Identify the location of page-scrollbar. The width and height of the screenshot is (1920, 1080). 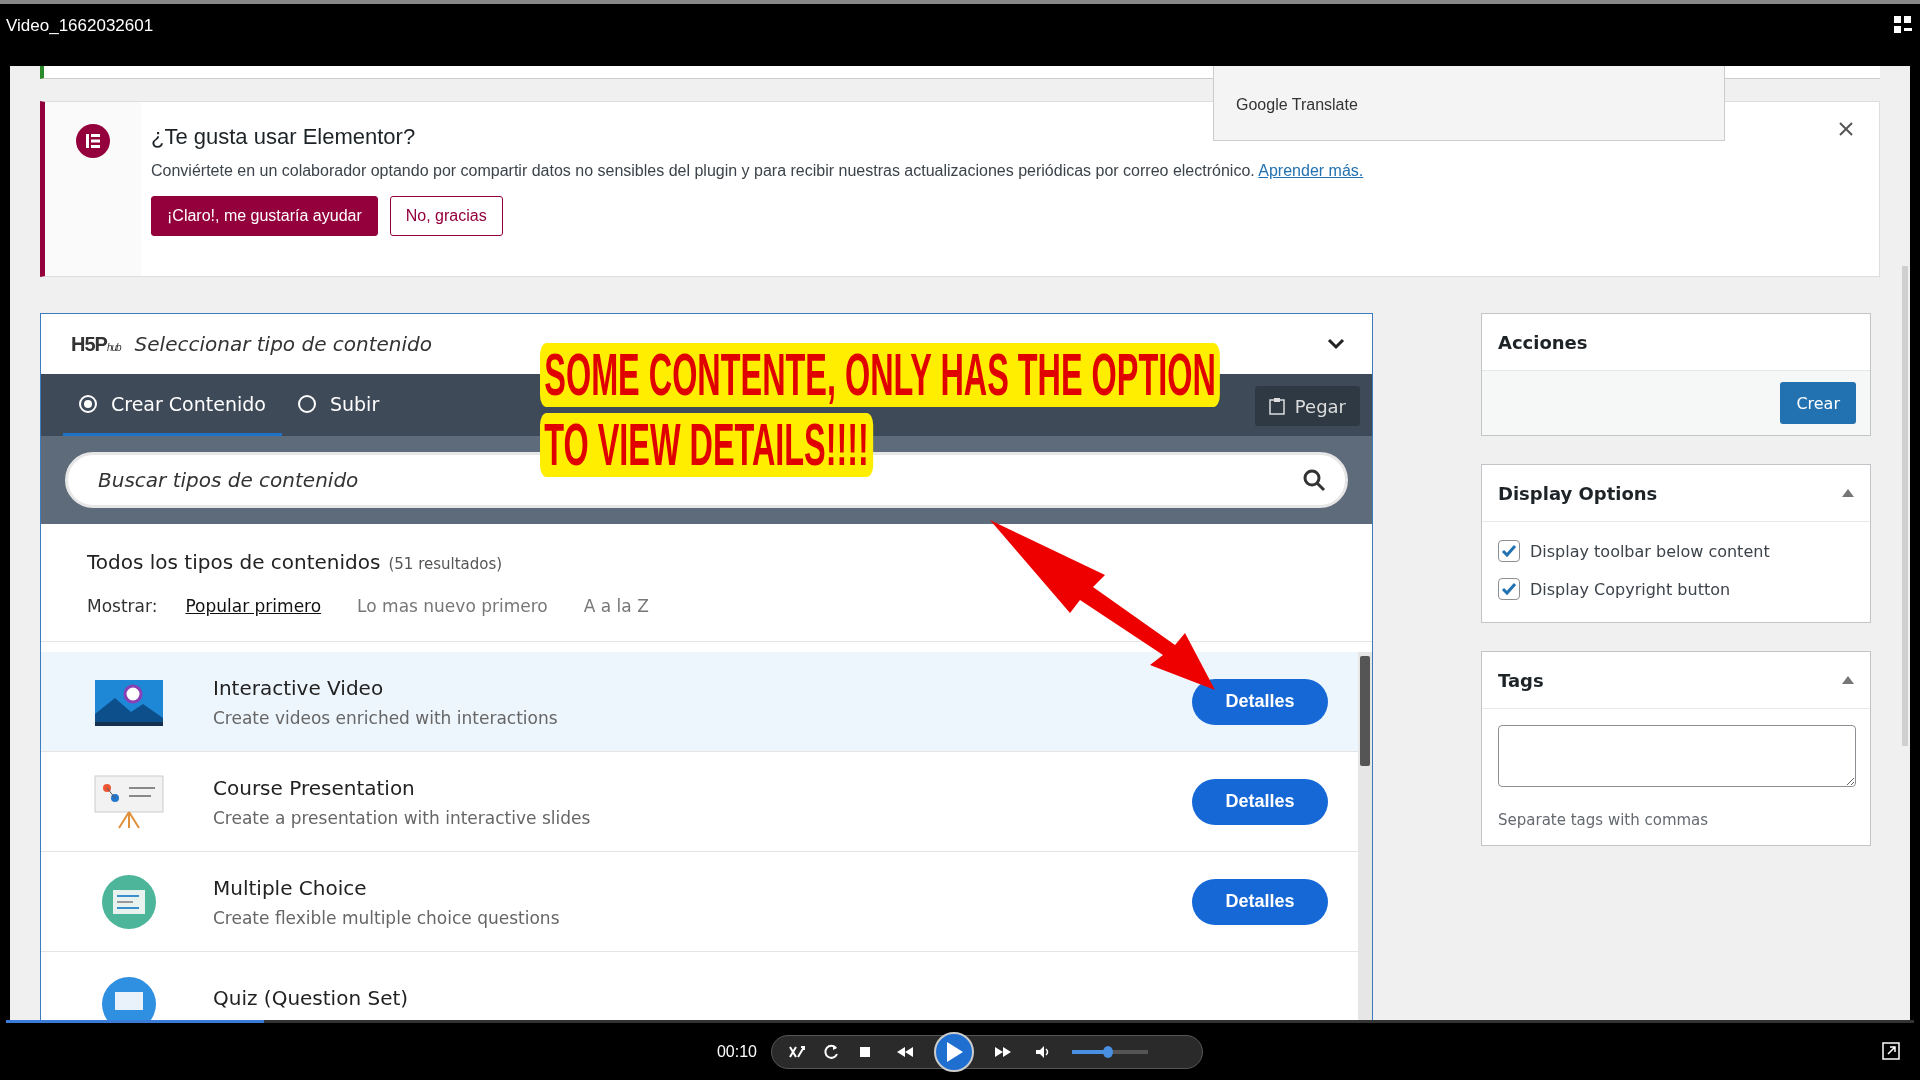
(1905, 506).